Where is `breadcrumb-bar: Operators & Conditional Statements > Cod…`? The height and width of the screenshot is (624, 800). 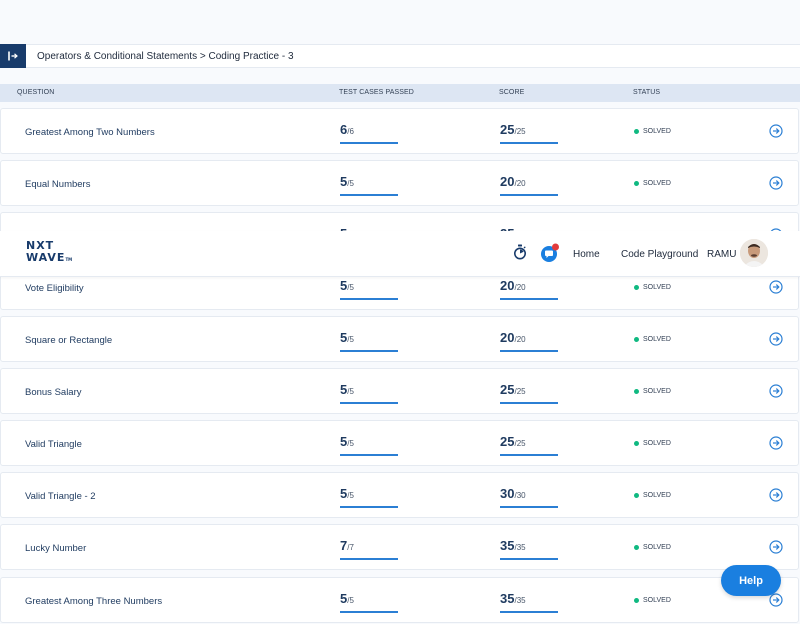
breadcrumb-bar: Operators & Conditional Statements > Cod… is located at coordinates (400, 56).